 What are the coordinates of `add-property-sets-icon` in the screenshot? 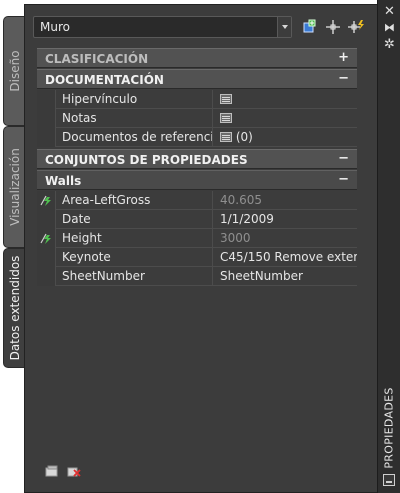 It's located at (52, 471).